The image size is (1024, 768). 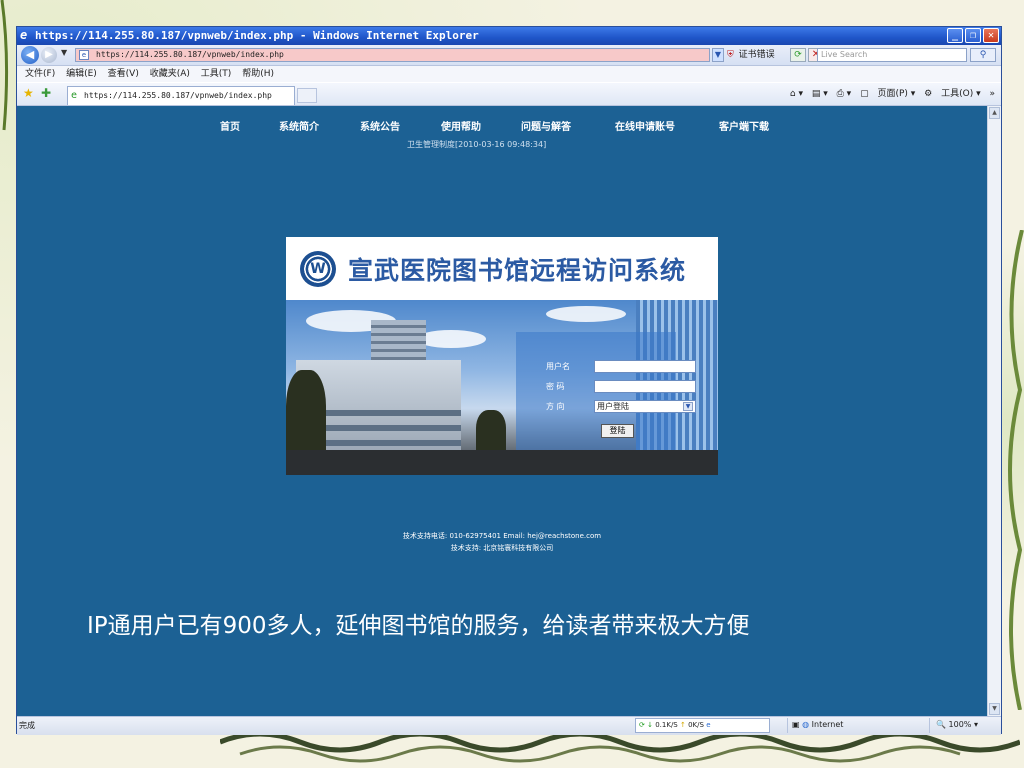 I want to click on refresh-button: ⟳, so click(x=798, y=55).